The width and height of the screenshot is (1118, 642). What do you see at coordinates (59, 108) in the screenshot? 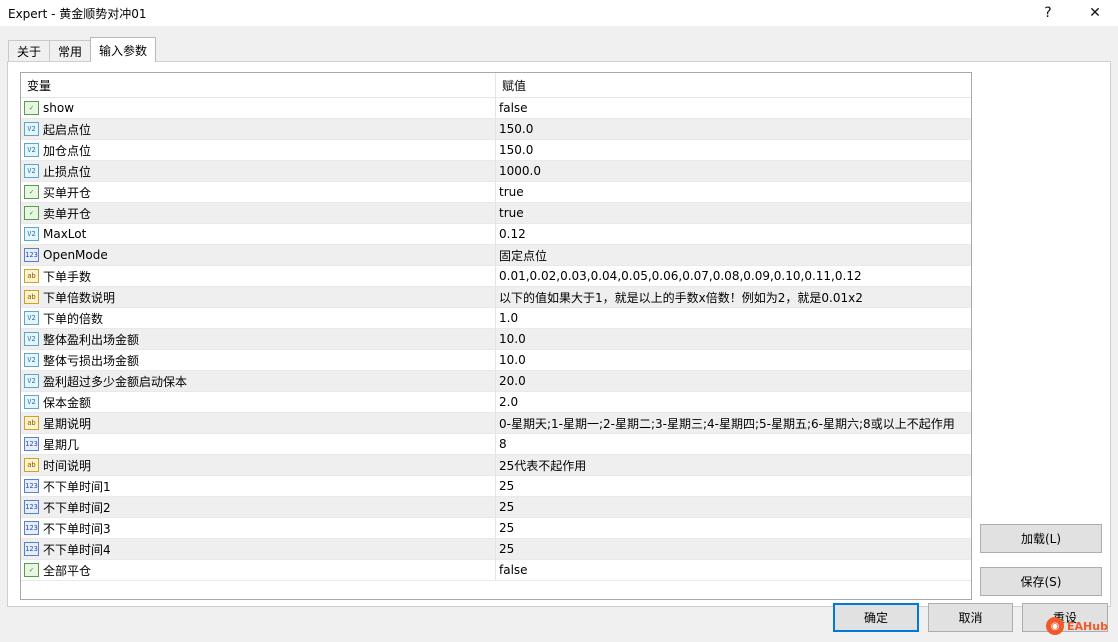
I see `variable-name: show` at bounding box center [59, 108].